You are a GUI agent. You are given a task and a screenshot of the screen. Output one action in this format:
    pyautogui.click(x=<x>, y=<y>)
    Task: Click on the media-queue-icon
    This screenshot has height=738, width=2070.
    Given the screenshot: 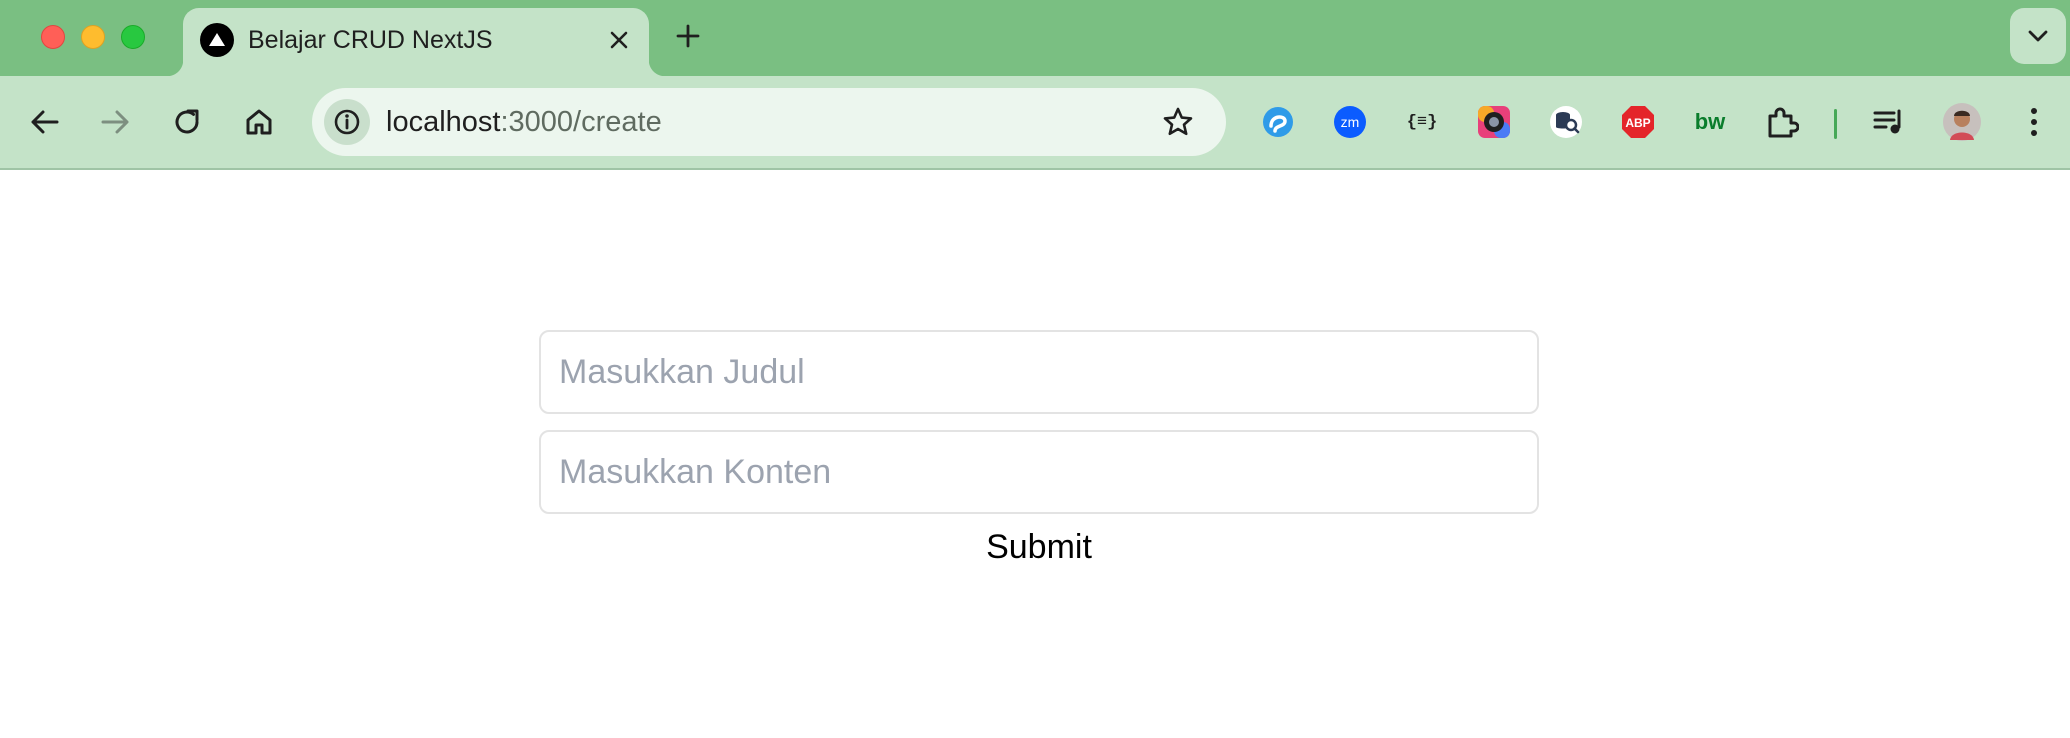 What is the action you would take?
    pyautogui.click(x=1889, y=122)
    